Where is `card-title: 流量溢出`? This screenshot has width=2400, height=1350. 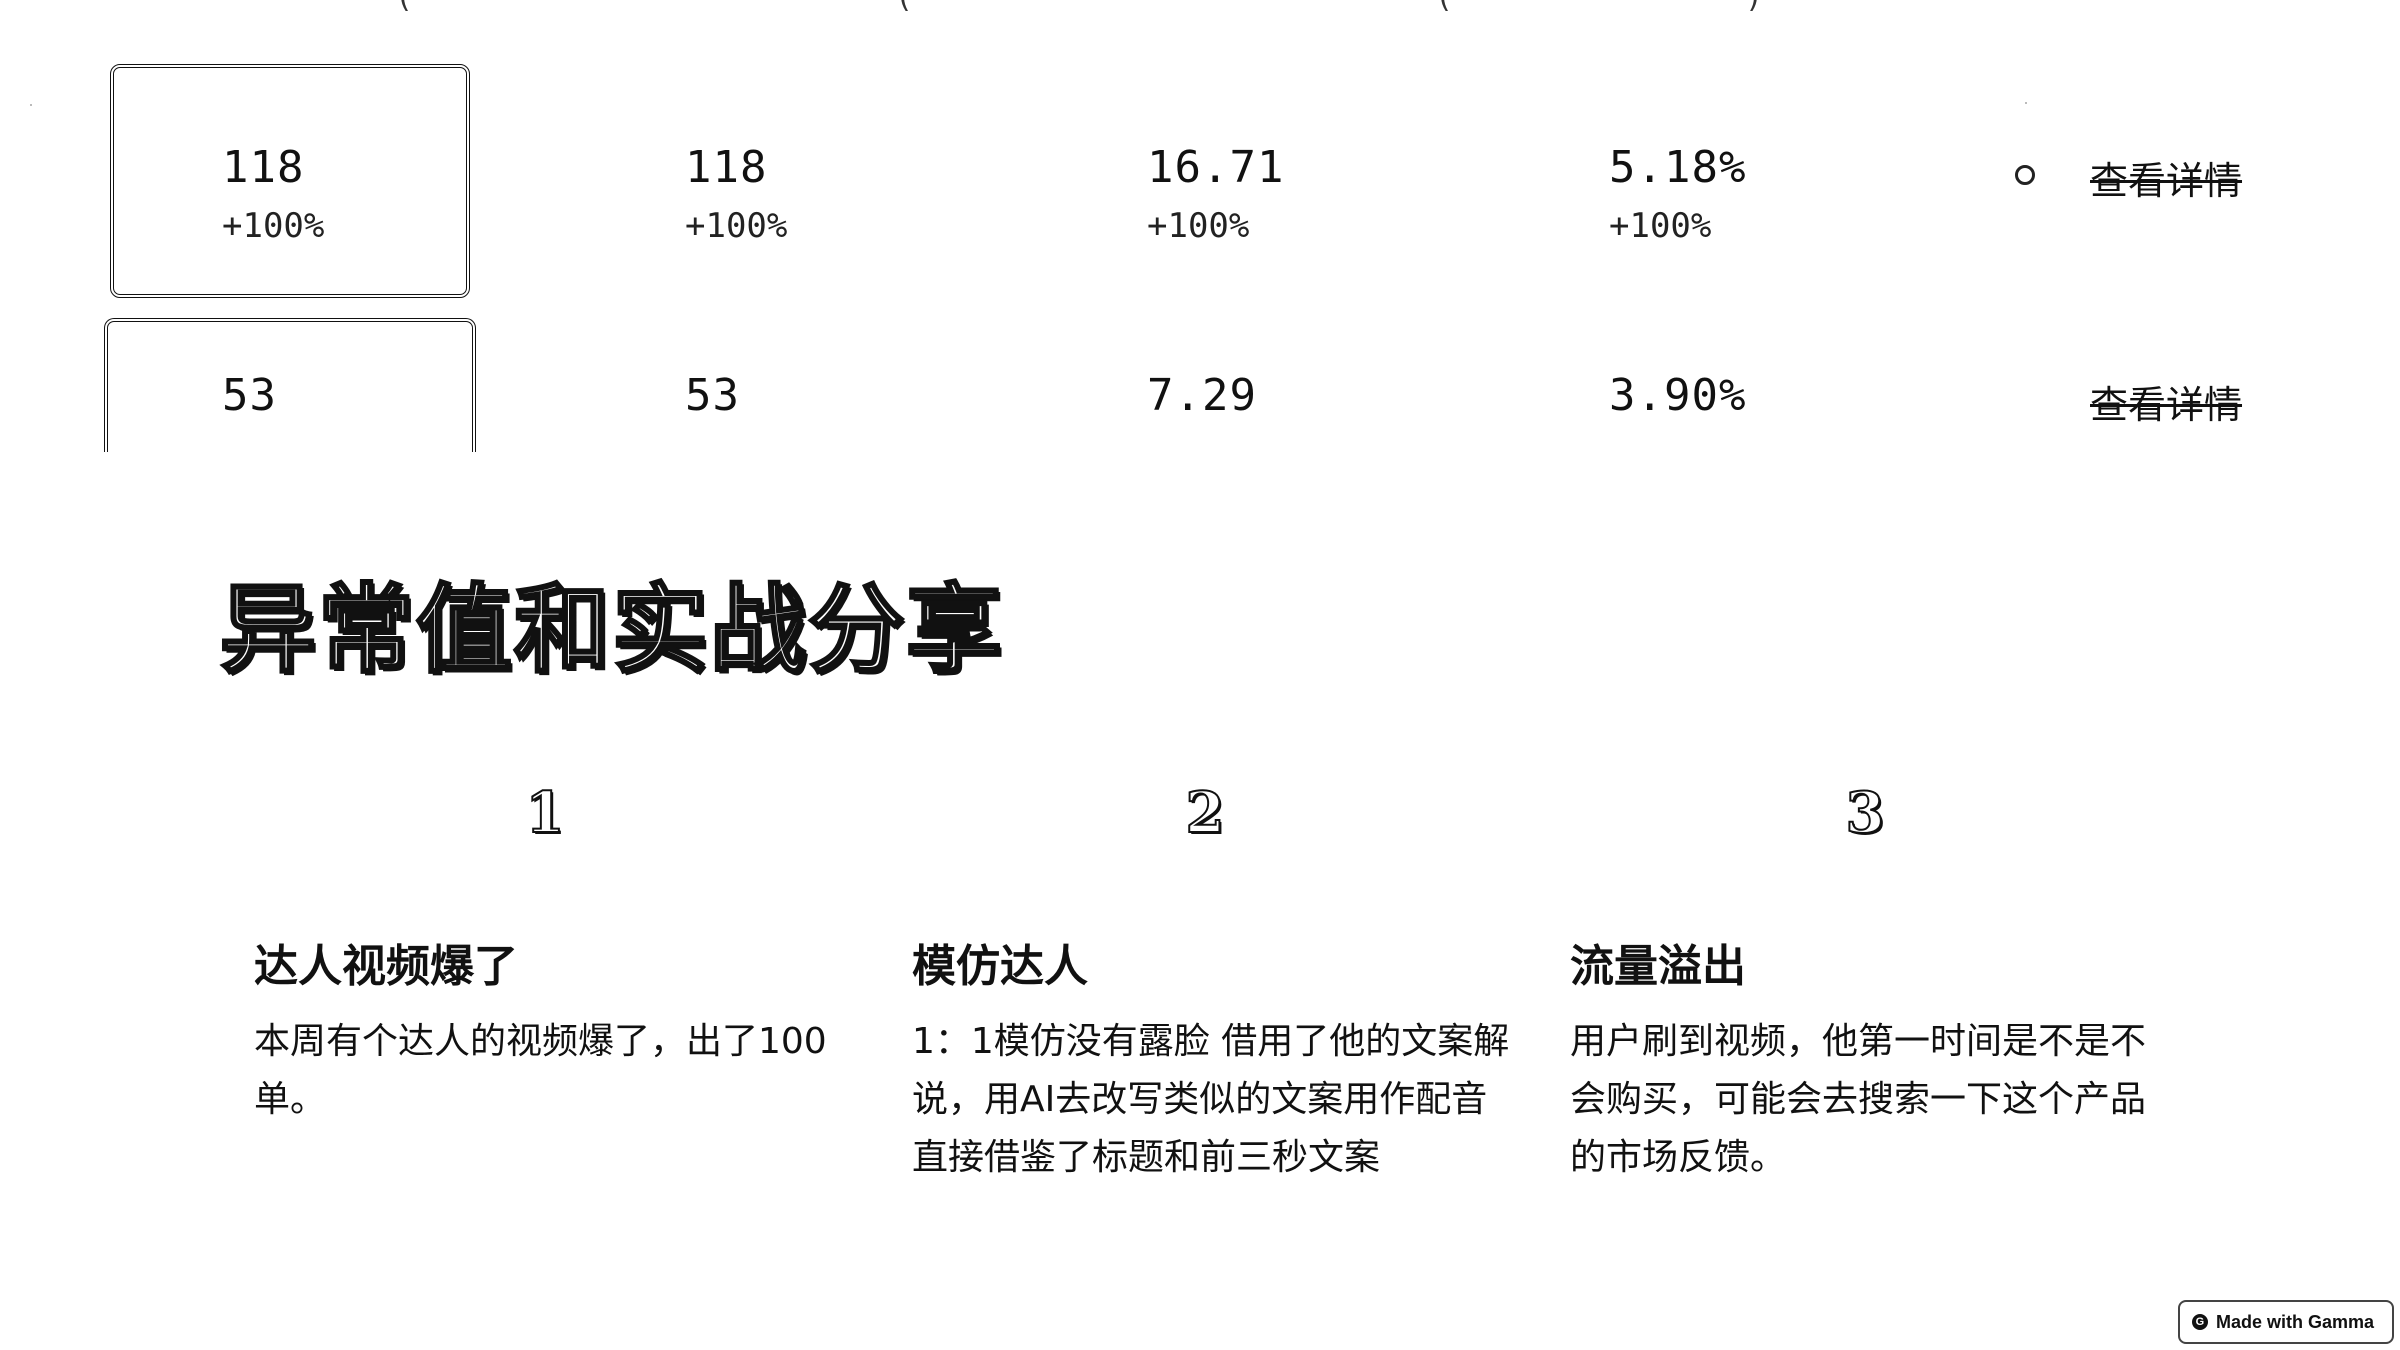
card-title: 流量溢出 is located at coordinates (1658, 966).